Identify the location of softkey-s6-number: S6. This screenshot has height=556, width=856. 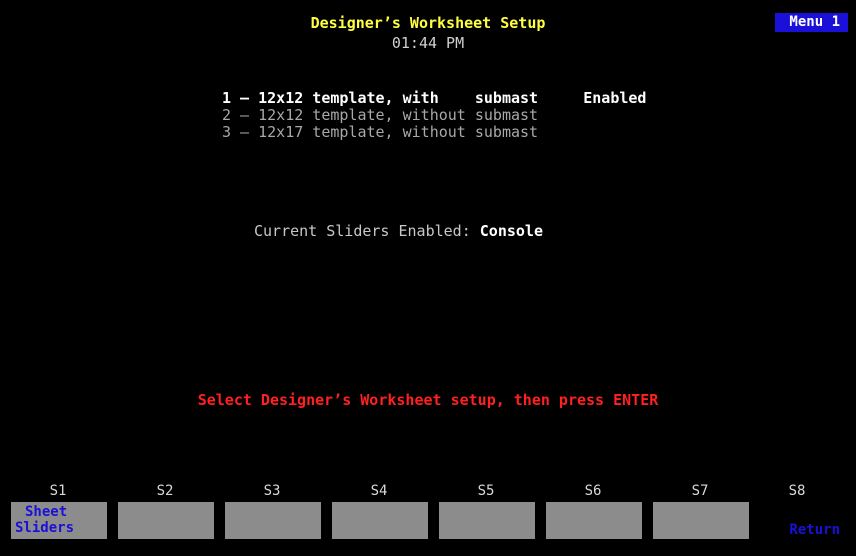
(593, 491).